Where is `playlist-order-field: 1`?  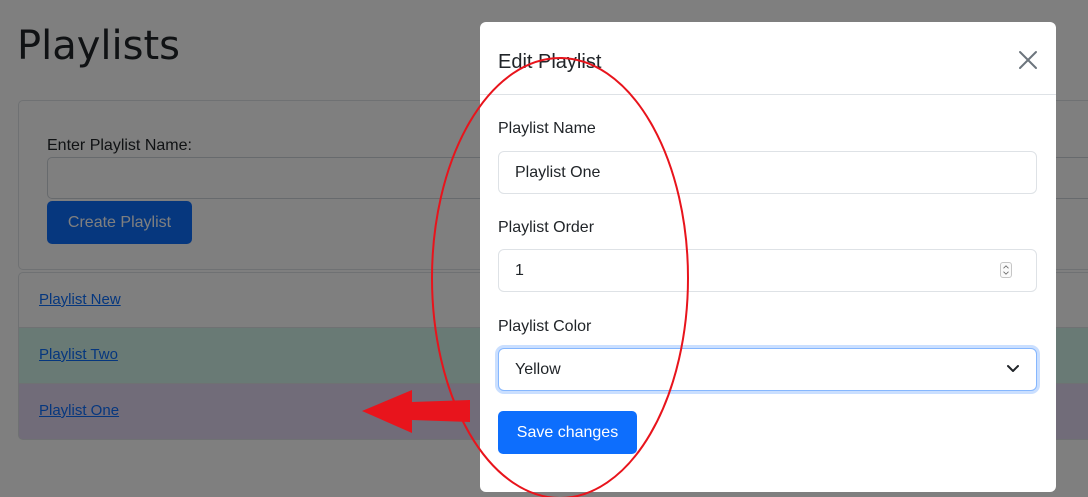 playlist-order-field: 1 is located at coordinates (767, 270).